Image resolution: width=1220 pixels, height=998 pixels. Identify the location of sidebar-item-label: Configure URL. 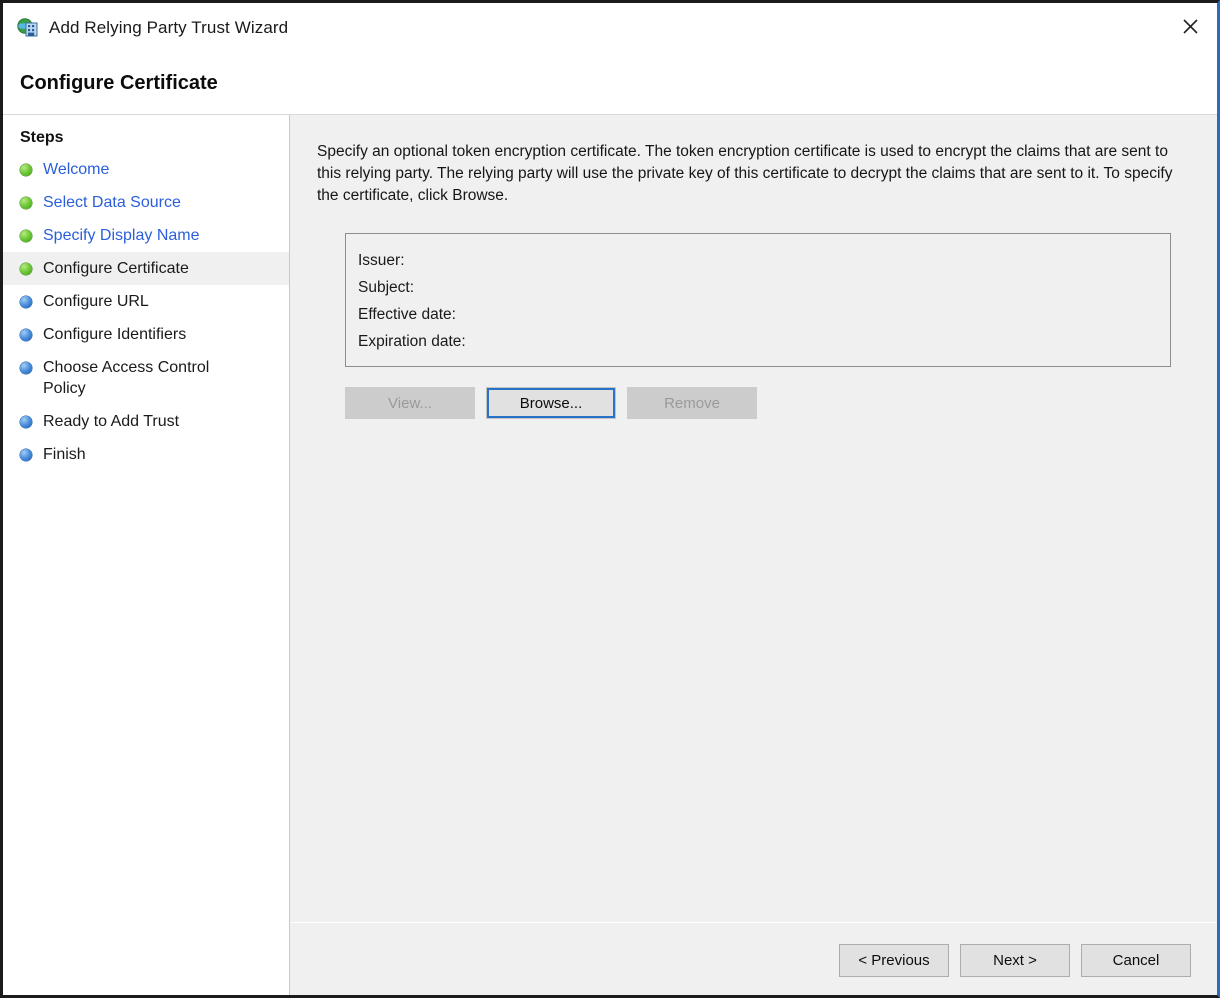
(96, 301).